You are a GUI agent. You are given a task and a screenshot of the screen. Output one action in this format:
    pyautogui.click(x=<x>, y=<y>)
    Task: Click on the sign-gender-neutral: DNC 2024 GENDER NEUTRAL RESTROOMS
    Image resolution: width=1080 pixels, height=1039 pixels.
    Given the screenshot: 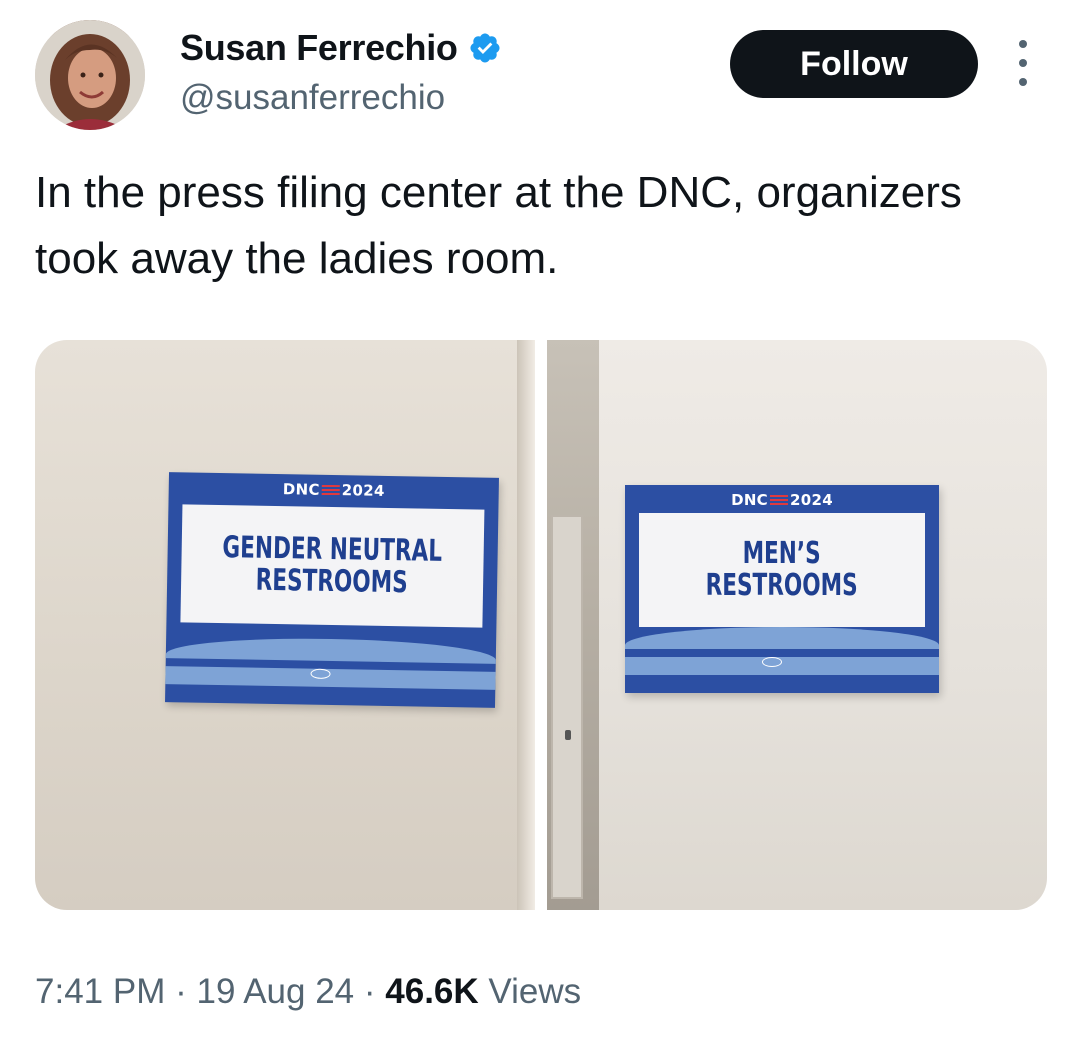 What is the action you would take?
    pyautogui.click(x=332, y=590)
    